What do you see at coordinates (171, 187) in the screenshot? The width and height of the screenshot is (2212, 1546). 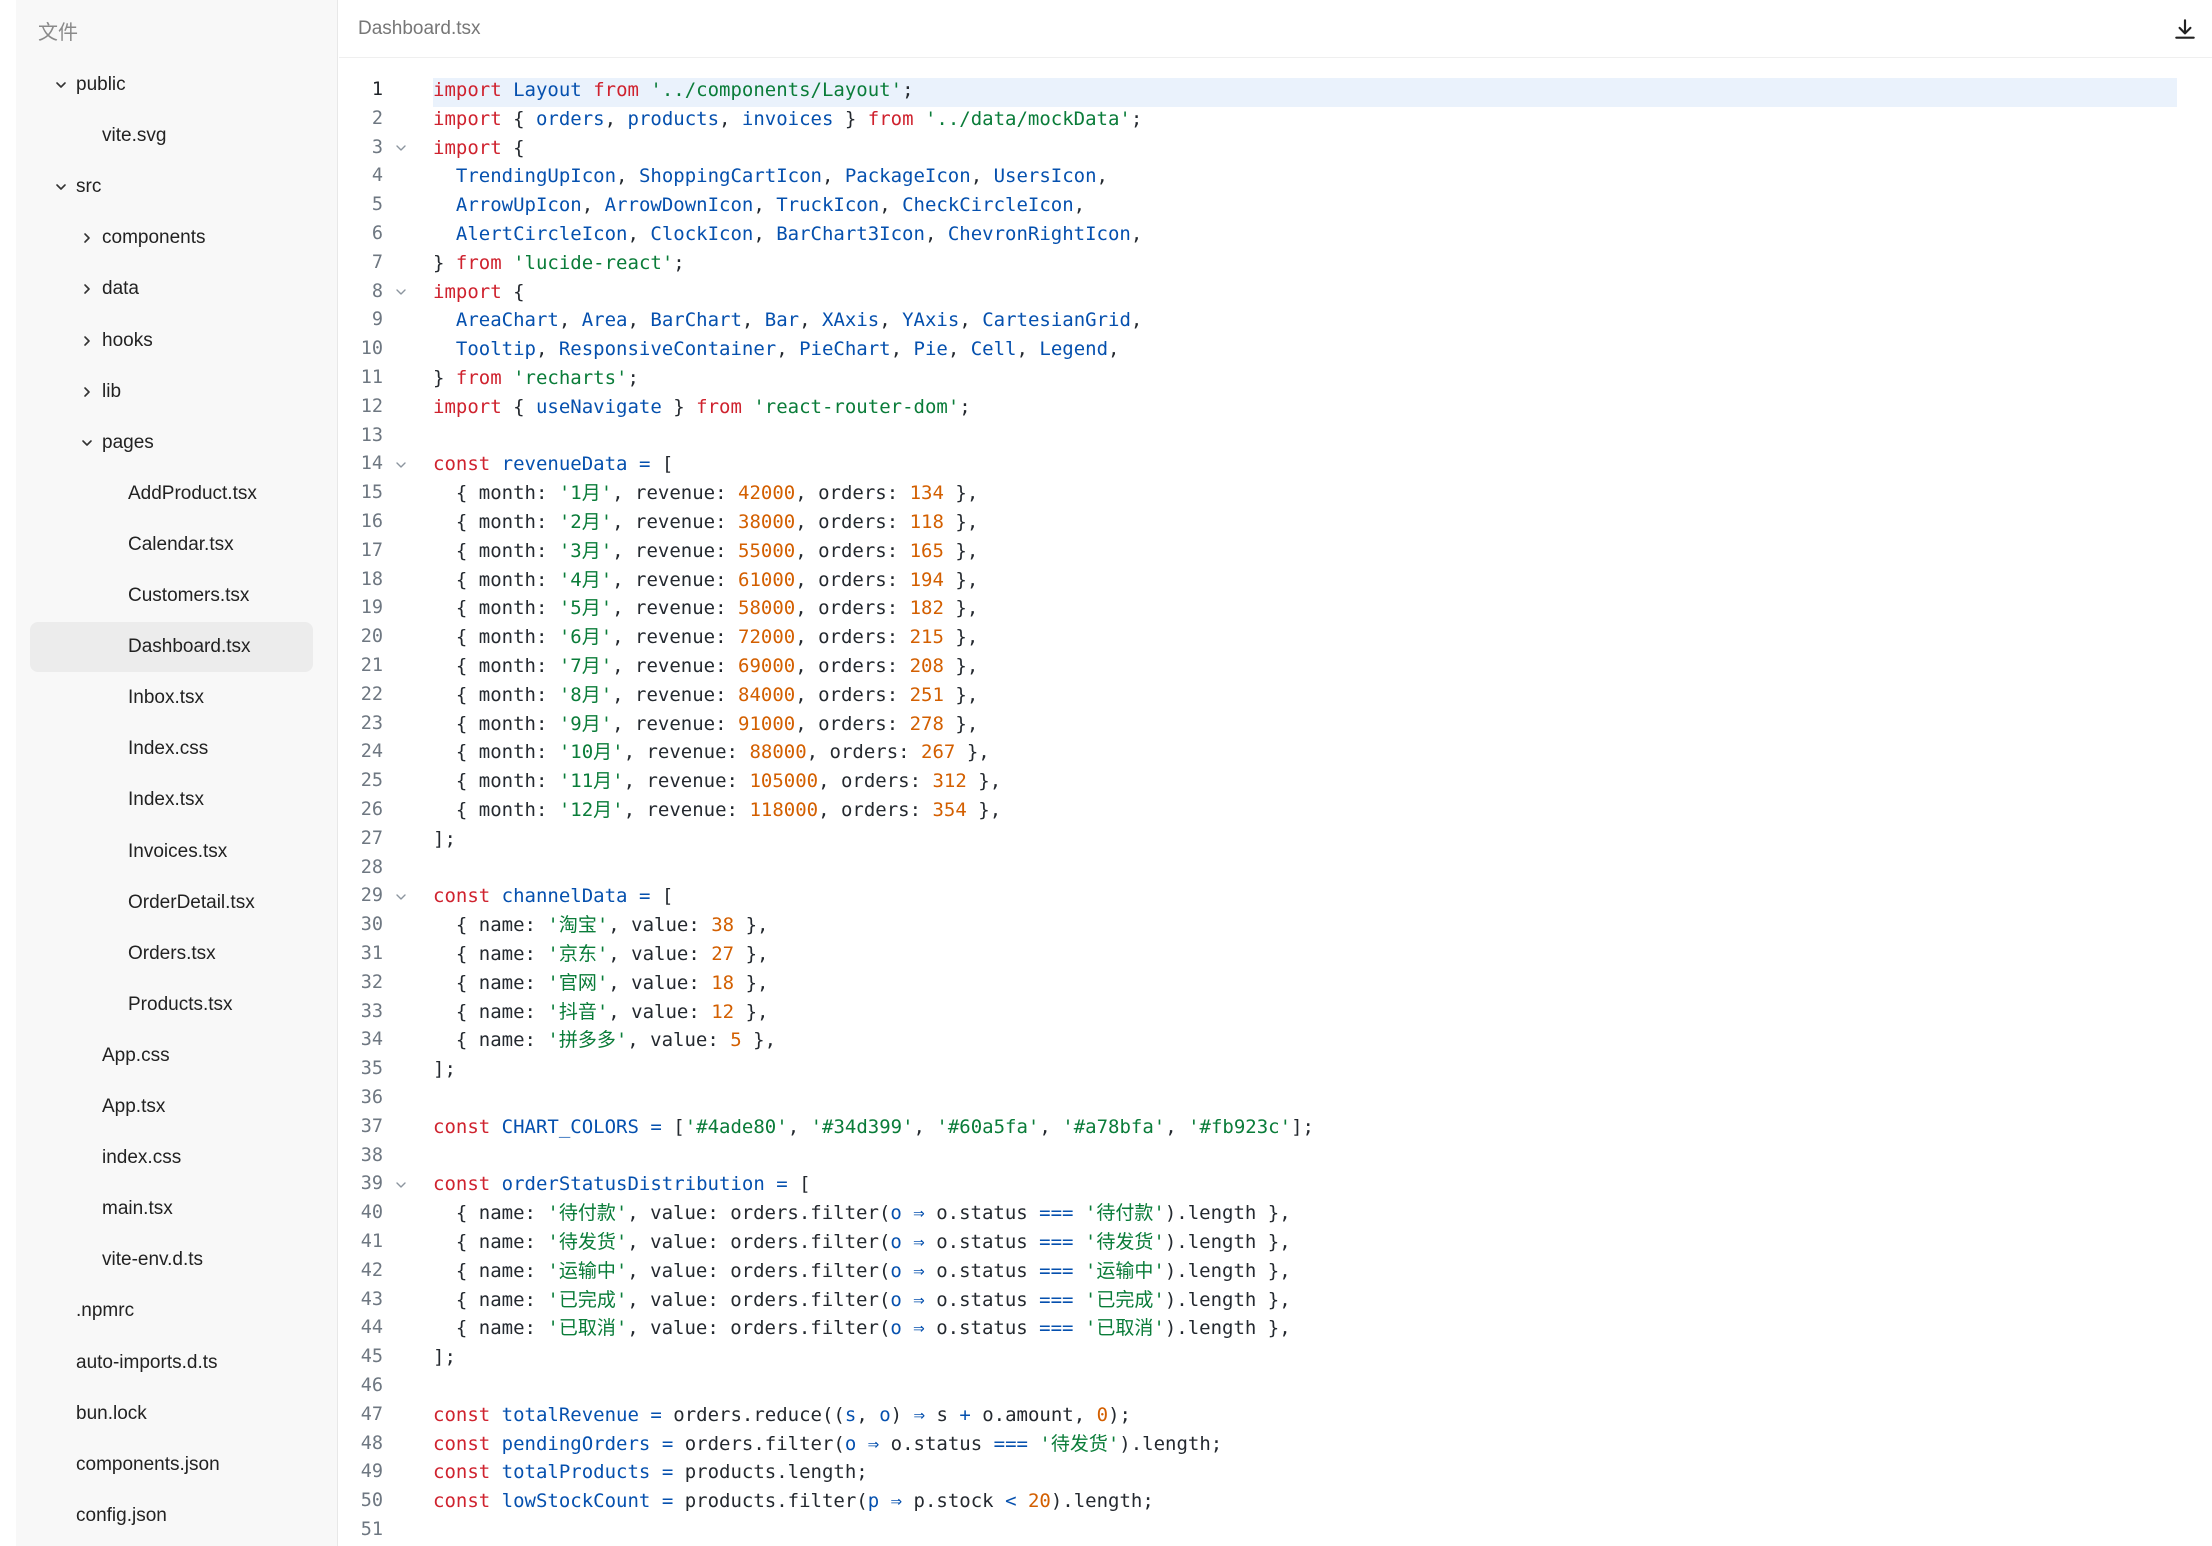 I see `tree-item: src` at bounding box center [171, 187].